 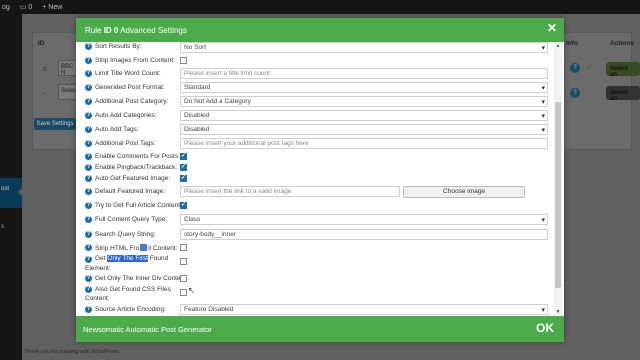 I want to click on full-article-checkbox, so click(x=183, y=205).